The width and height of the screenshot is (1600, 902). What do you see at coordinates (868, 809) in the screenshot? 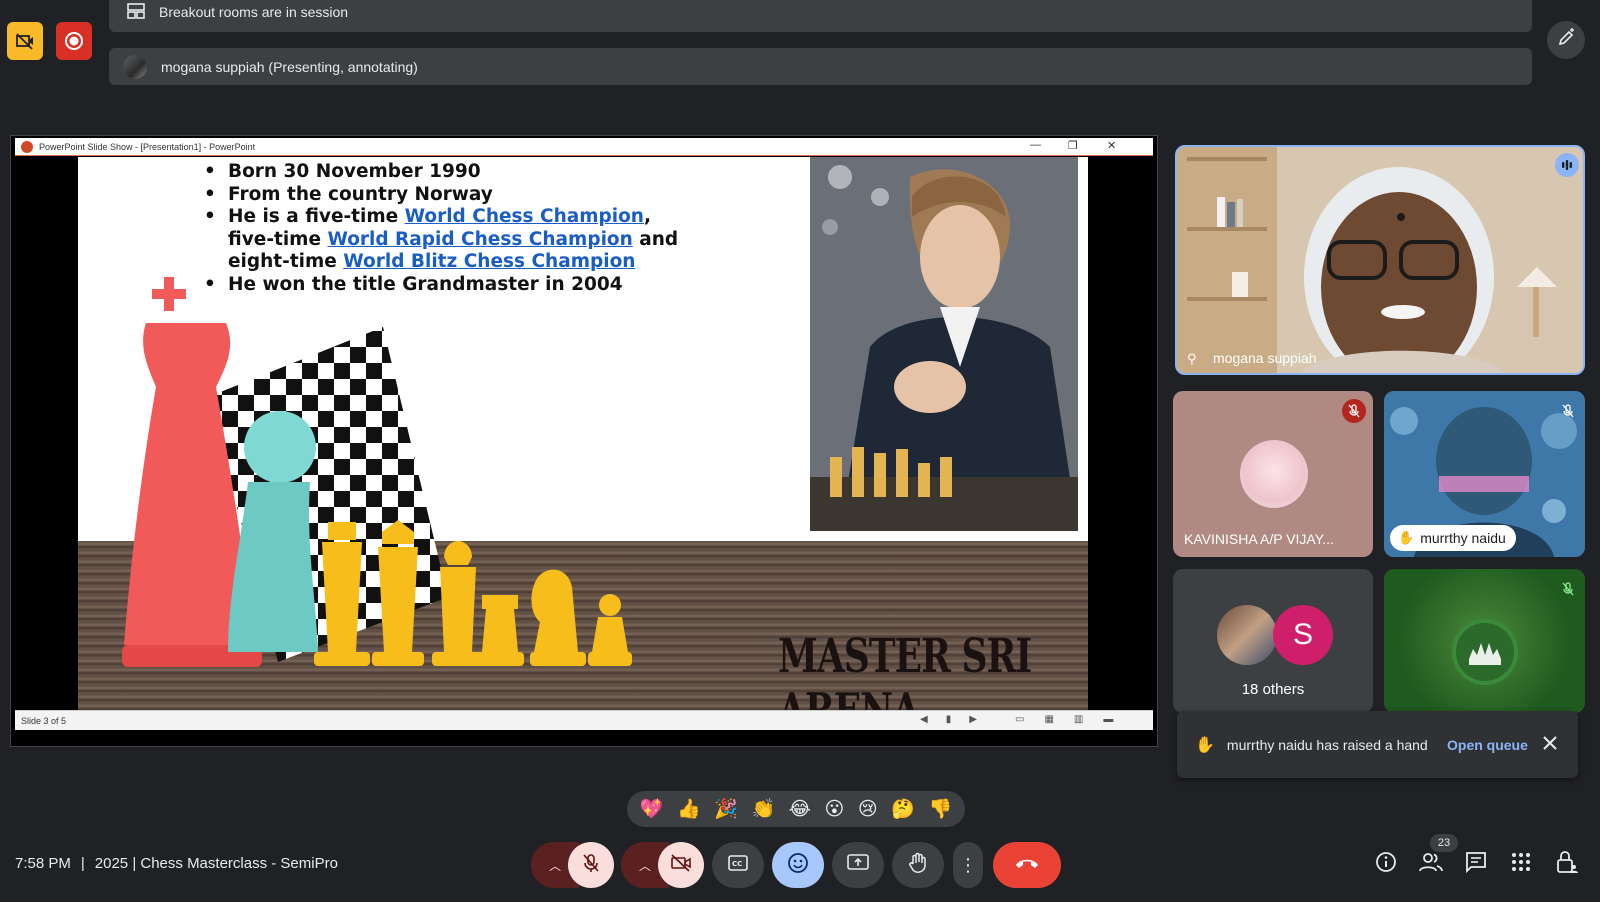
I see `reaction-sad: 😢` at bounding box center [868, 809].